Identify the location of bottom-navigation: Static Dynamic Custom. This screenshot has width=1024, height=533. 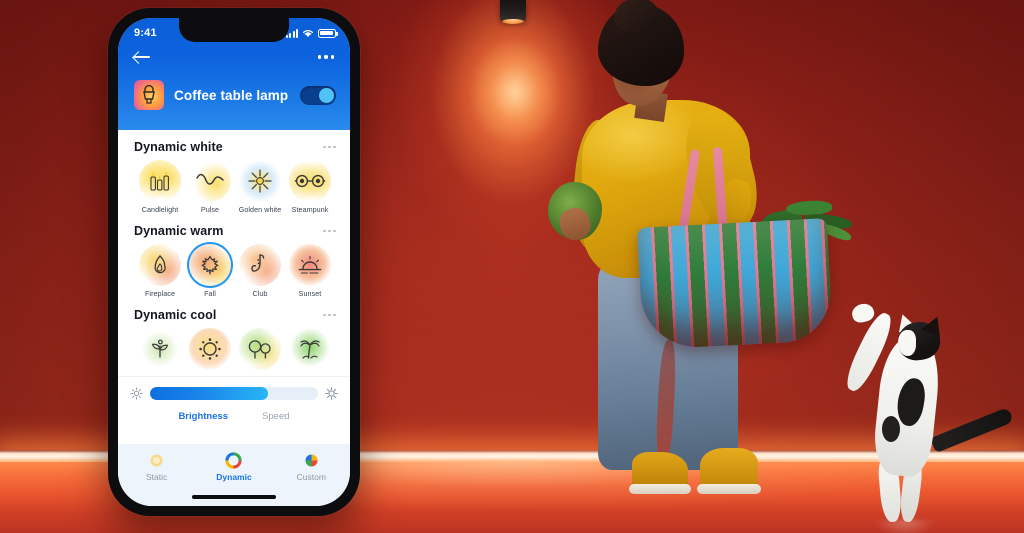
(234, 475).